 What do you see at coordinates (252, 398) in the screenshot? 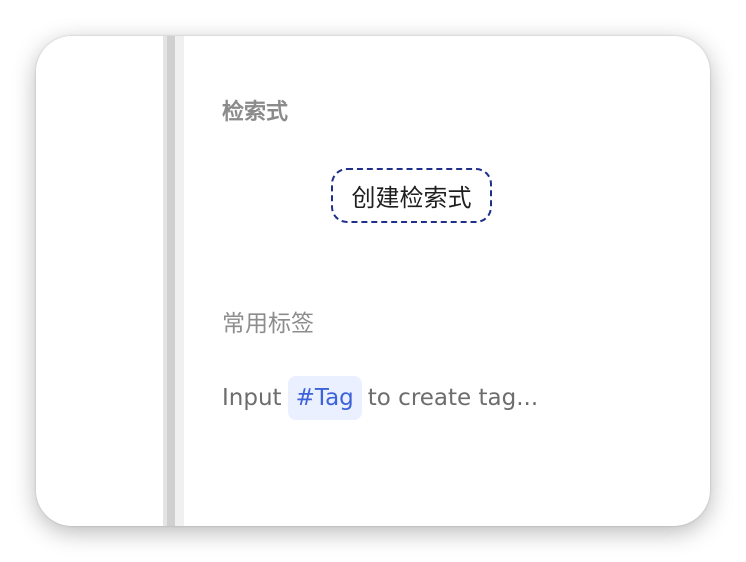
I see `tag-hint-prefix: Input` at bounding box center [252, 398].